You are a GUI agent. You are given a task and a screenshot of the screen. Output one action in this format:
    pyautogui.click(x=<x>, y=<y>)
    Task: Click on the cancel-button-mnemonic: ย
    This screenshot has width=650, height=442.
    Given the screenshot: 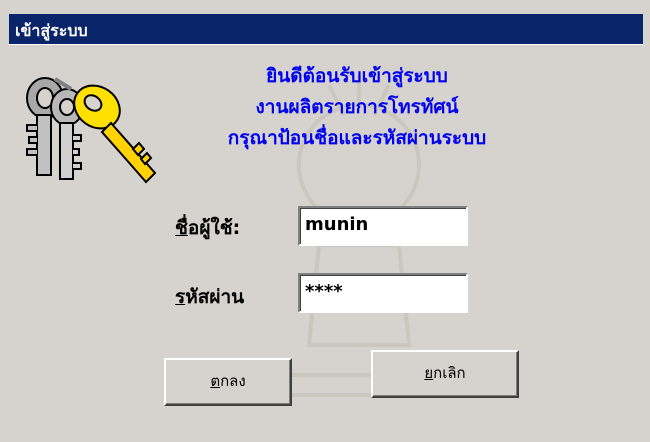 What is the action you would take?
    pyautogui.click(x=429, y=373)
    